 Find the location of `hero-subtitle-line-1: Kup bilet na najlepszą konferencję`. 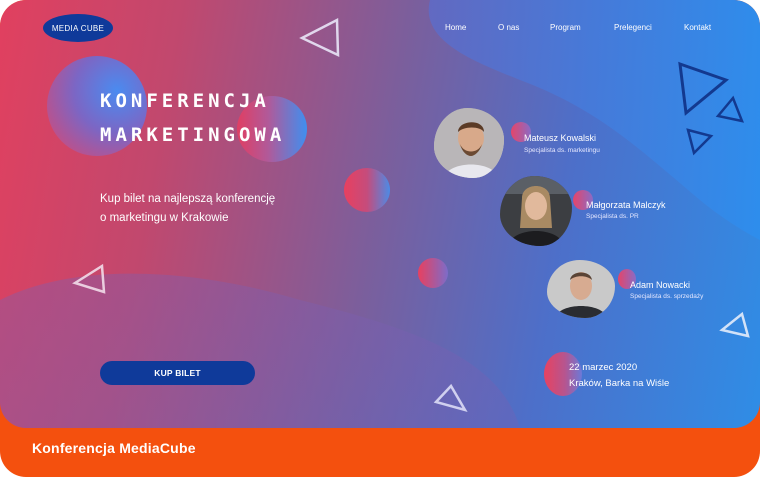

hero-subtitle-line-1: Kup bilet na najlepszą konferencję is located at coordinates (188, 199).